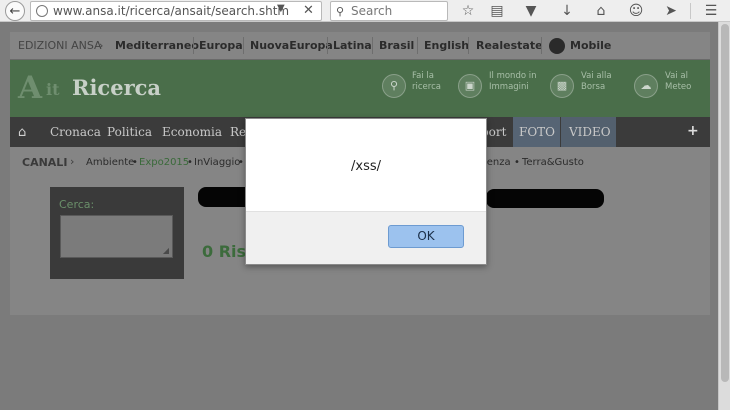 The image size is (730, 410). Describe the element at coordinates (423, 76) in the screenshot. I see `header-link-line: Fai la` at that location.